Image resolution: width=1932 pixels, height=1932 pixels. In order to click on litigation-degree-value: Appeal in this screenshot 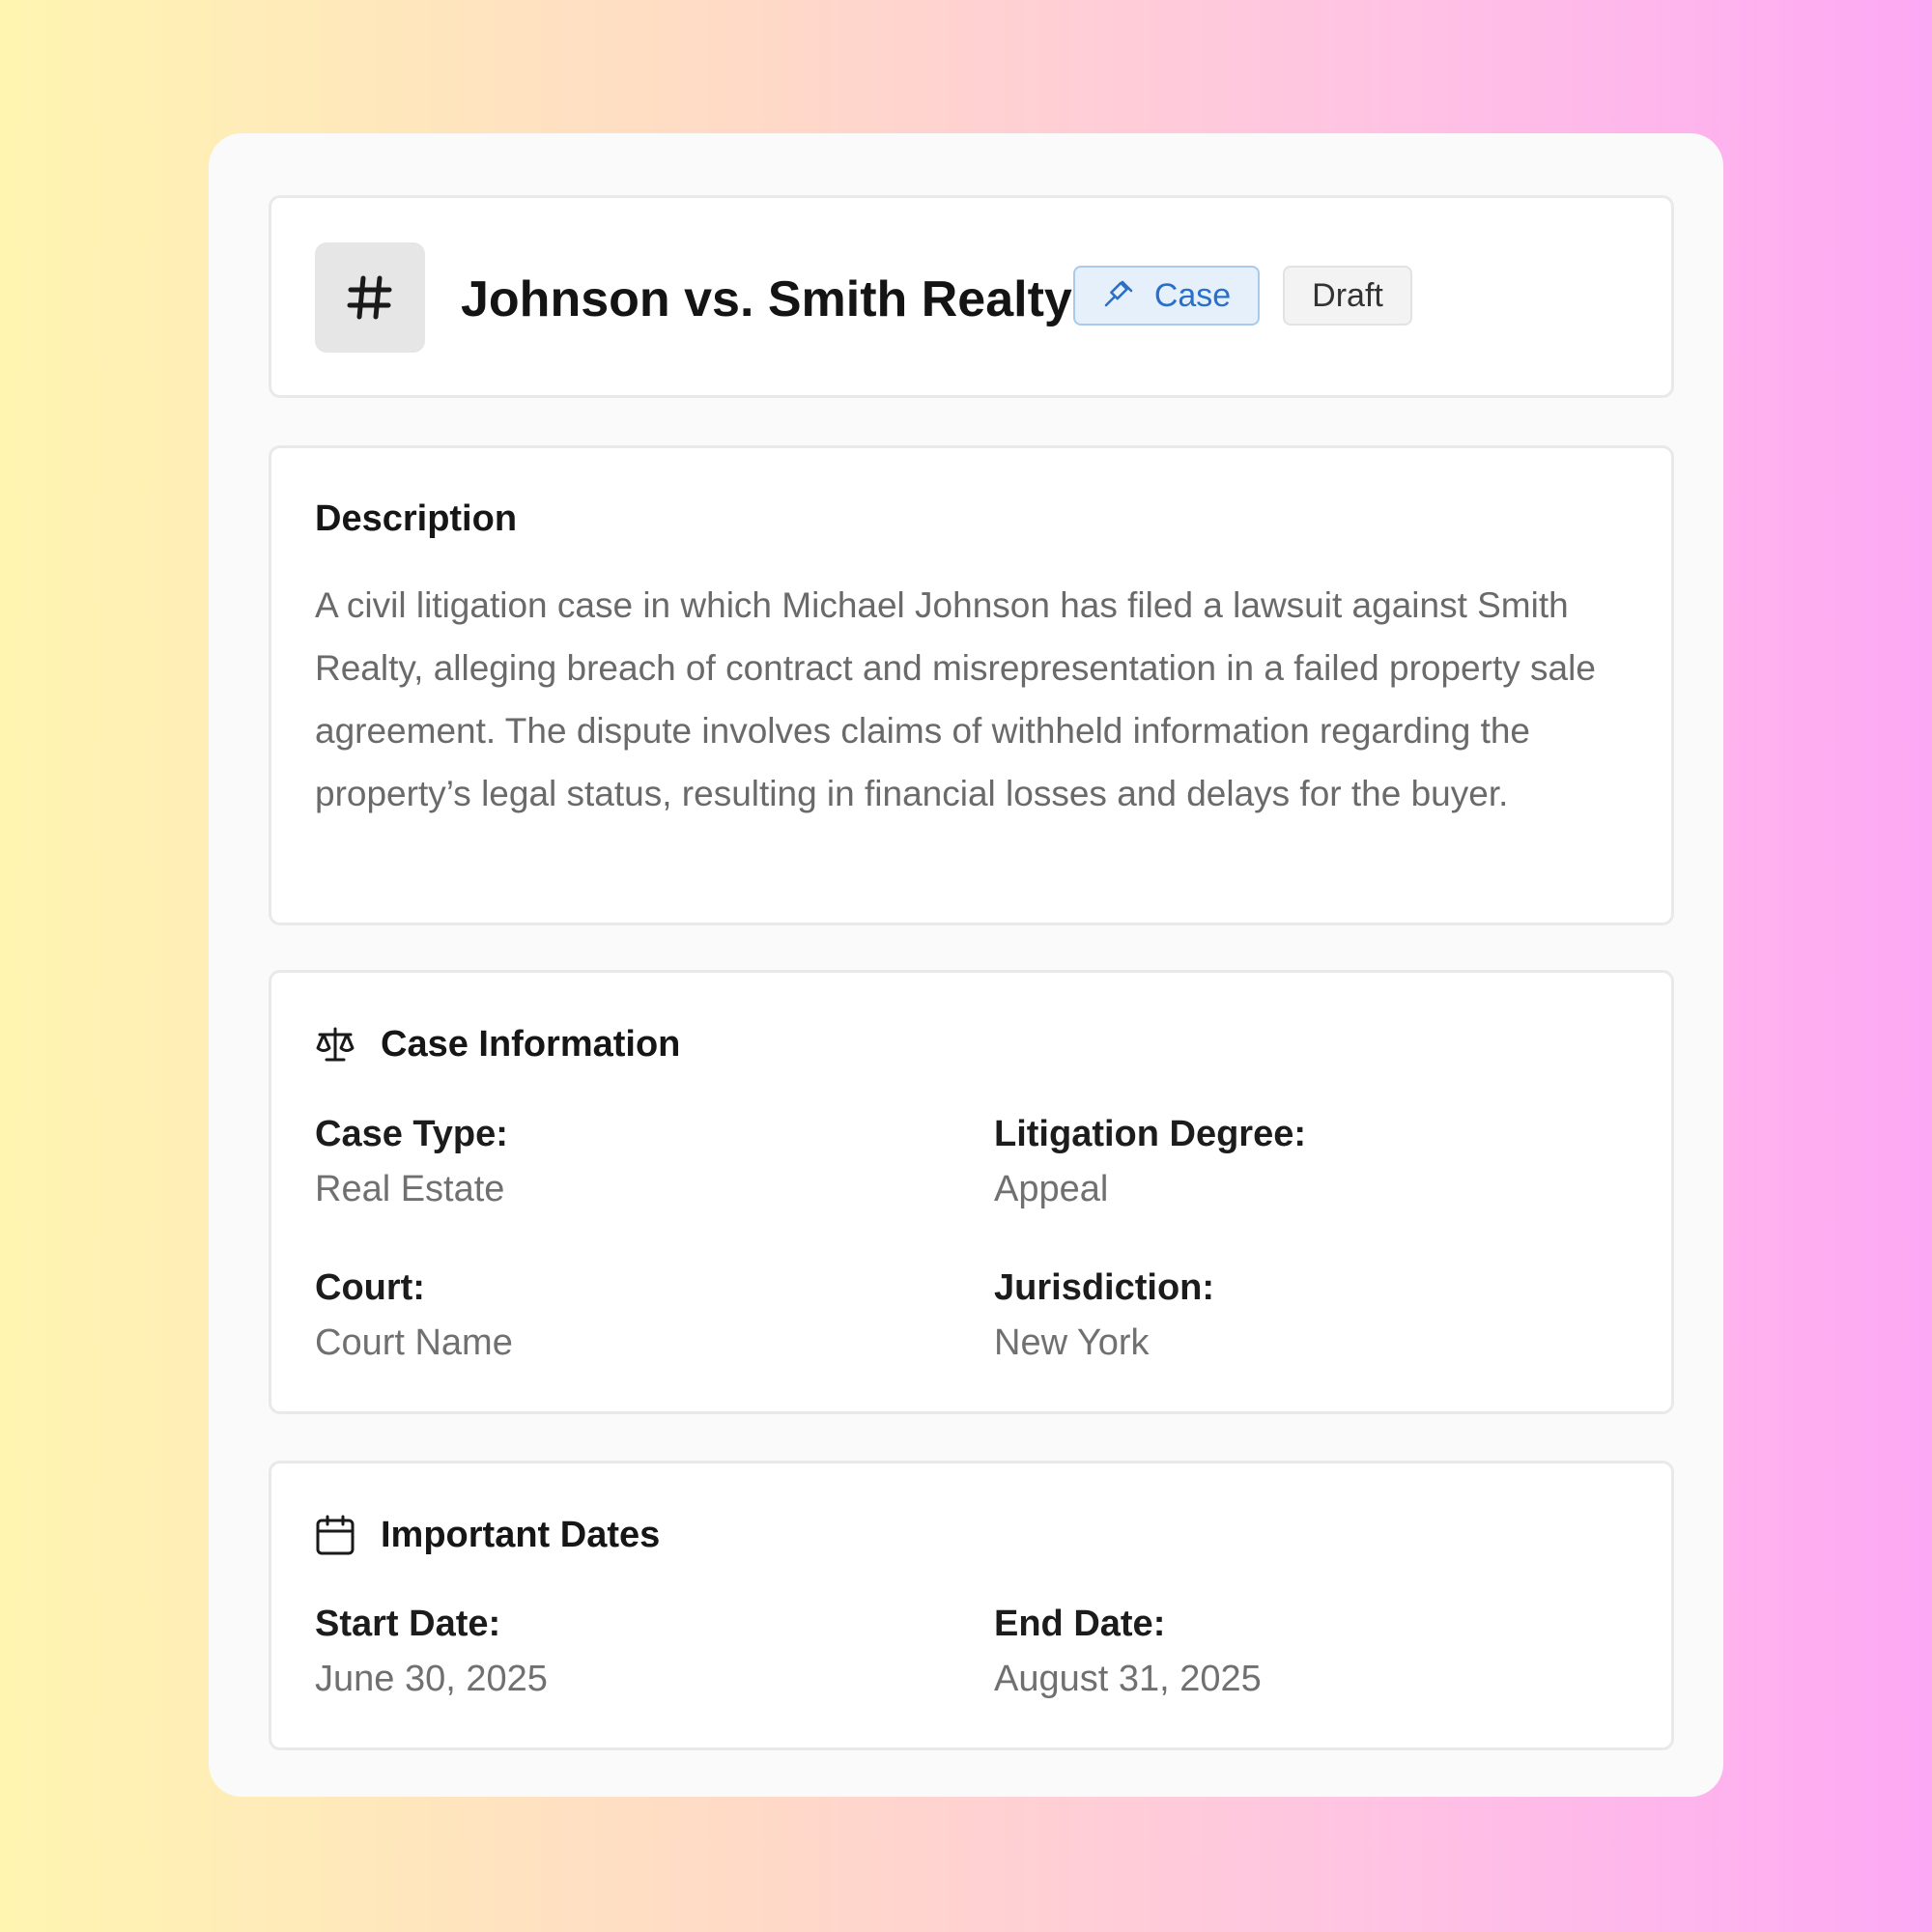, I will do `click(1051, 1189)`.